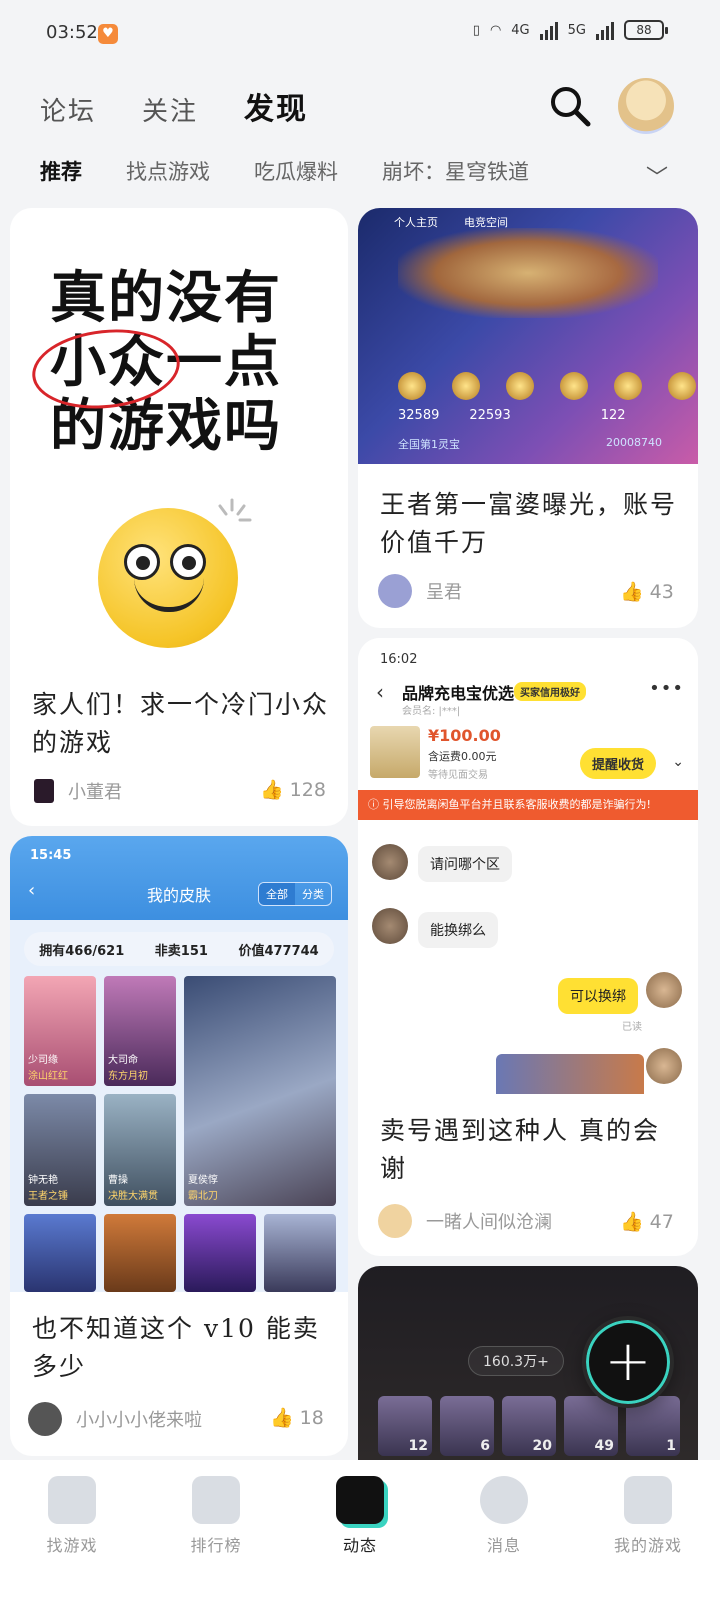  I want to click on skin-sub: 霸北刀, so click(203, 1196).